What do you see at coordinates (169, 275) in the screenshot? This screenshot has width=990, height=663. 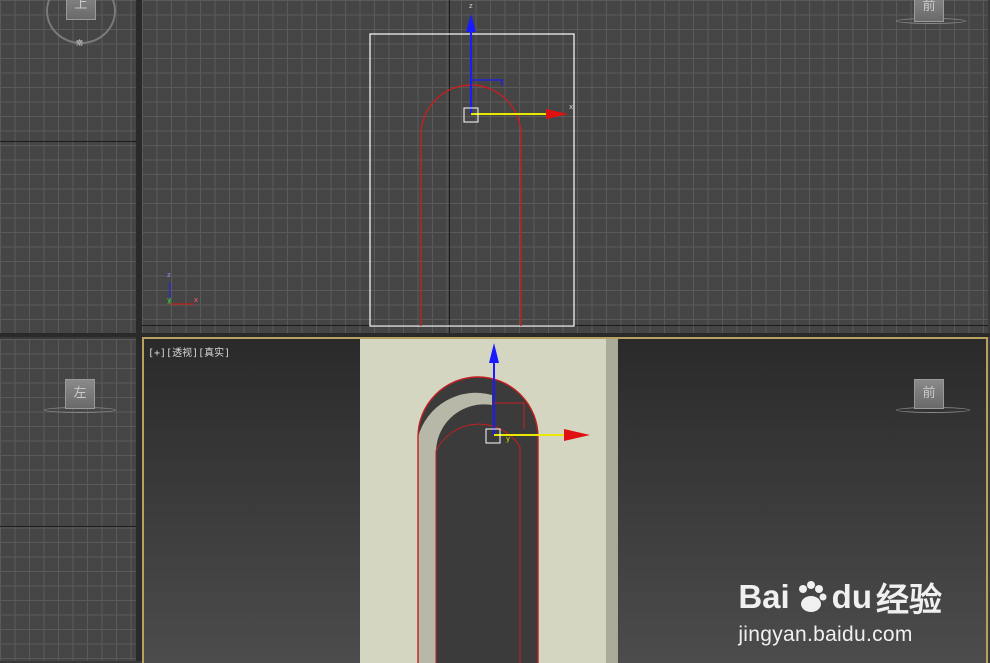 I see `tripod-z-label: z` at bounding box center [169, 275].